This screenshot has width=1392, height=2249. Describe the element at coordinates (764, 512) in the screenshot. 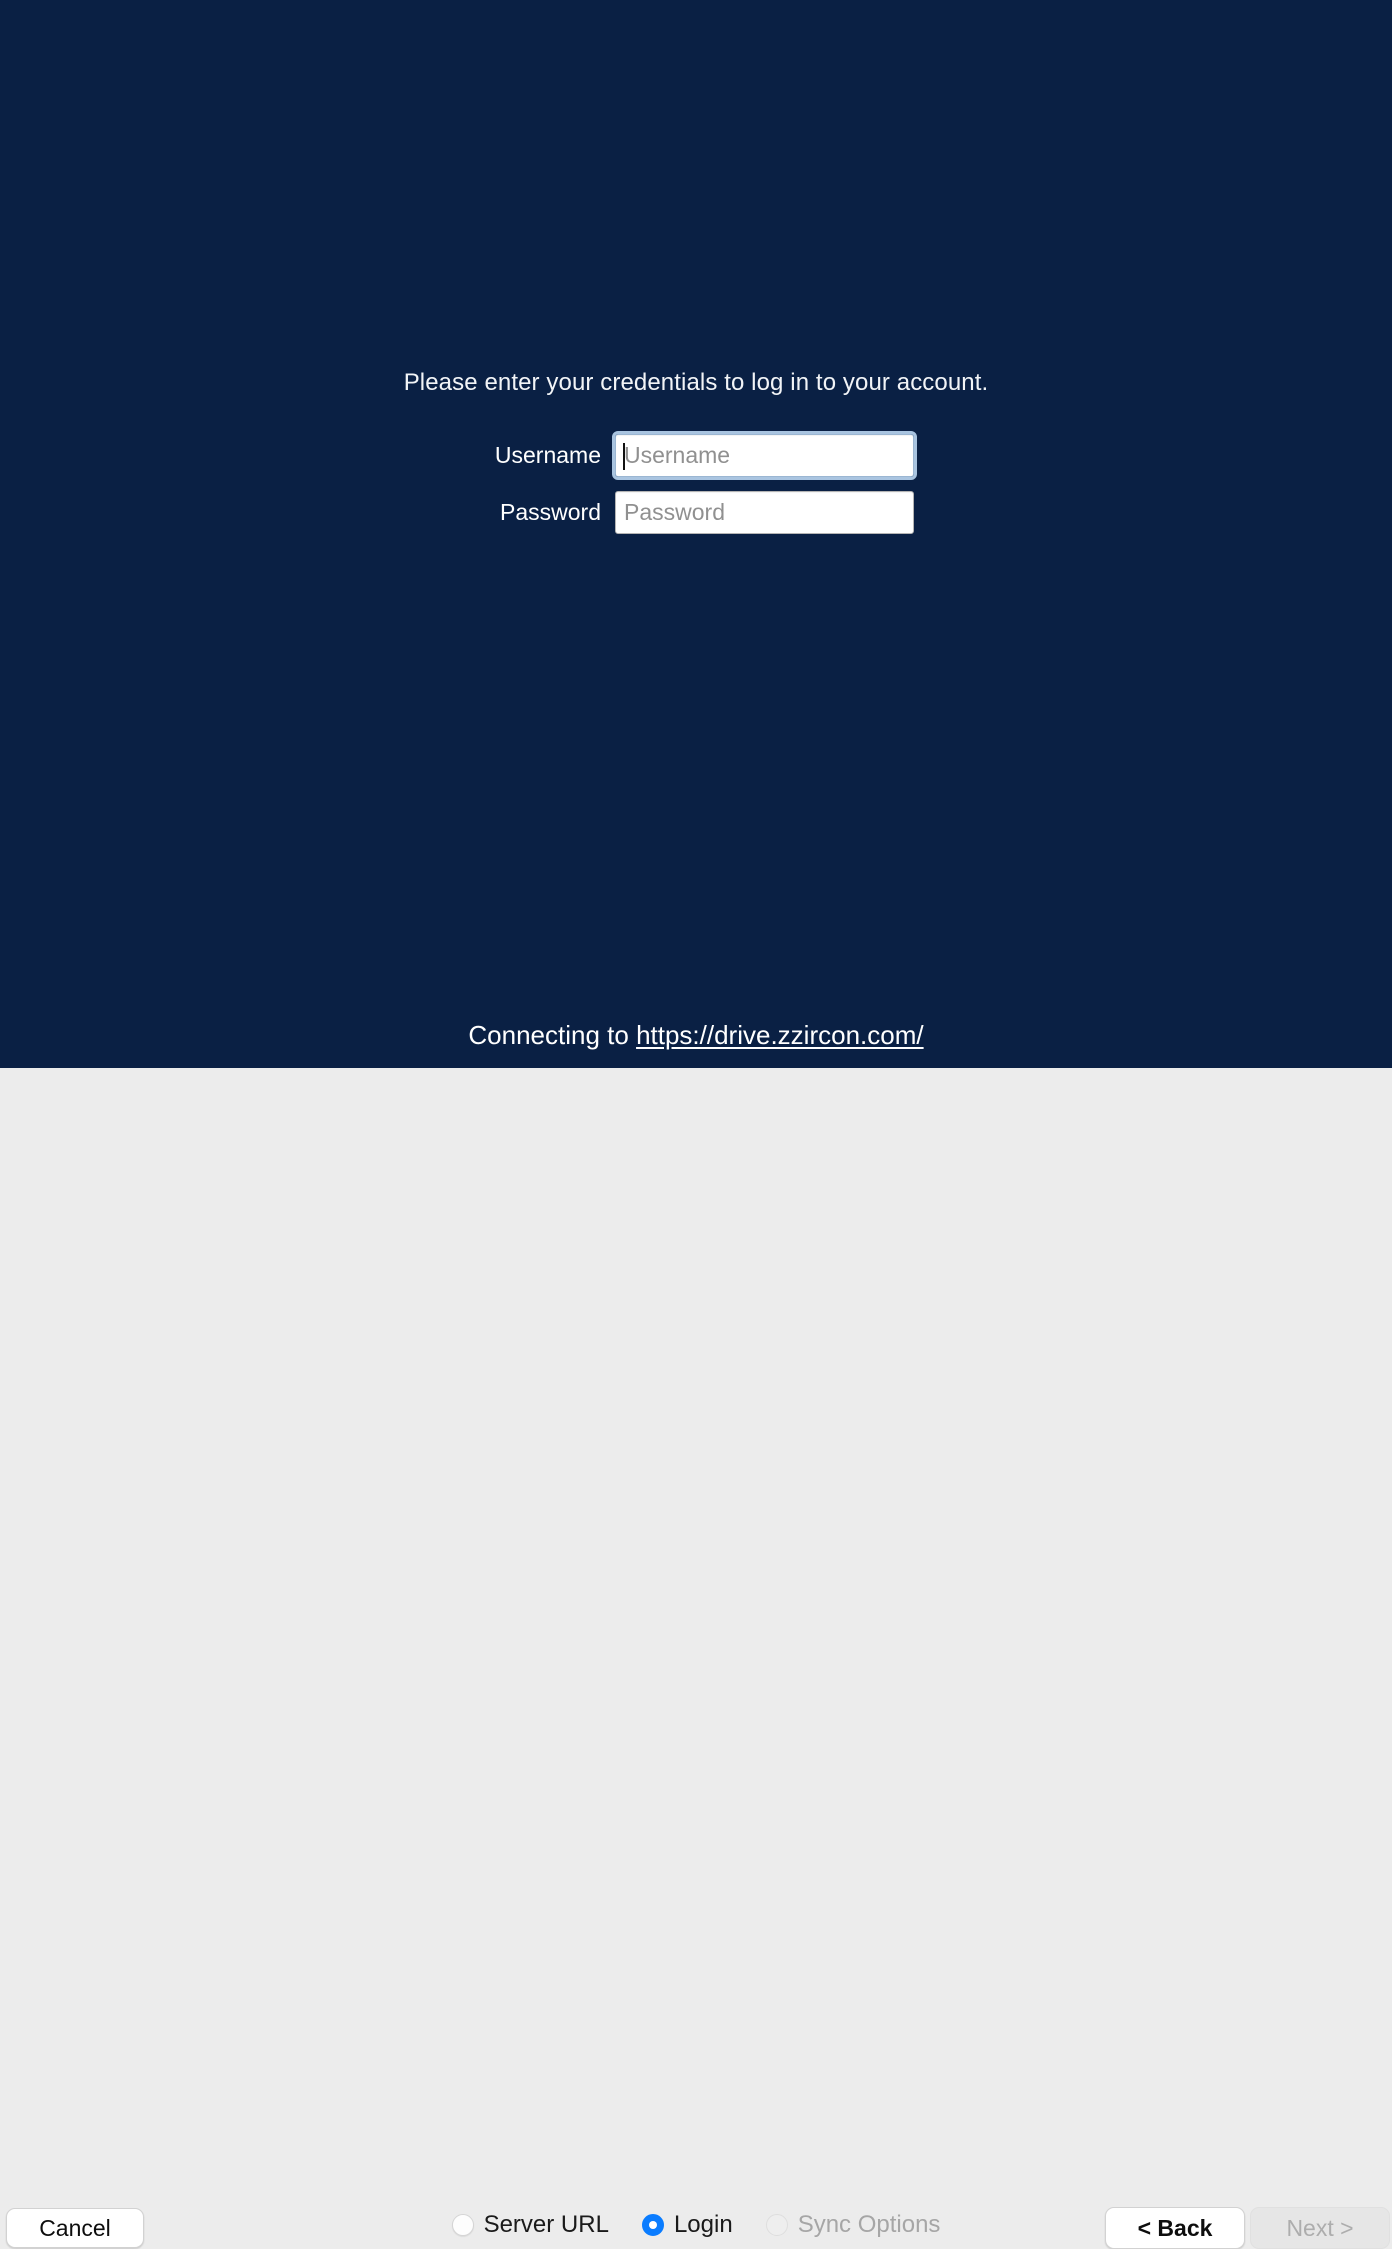

I see `password-input: Password` at that location.